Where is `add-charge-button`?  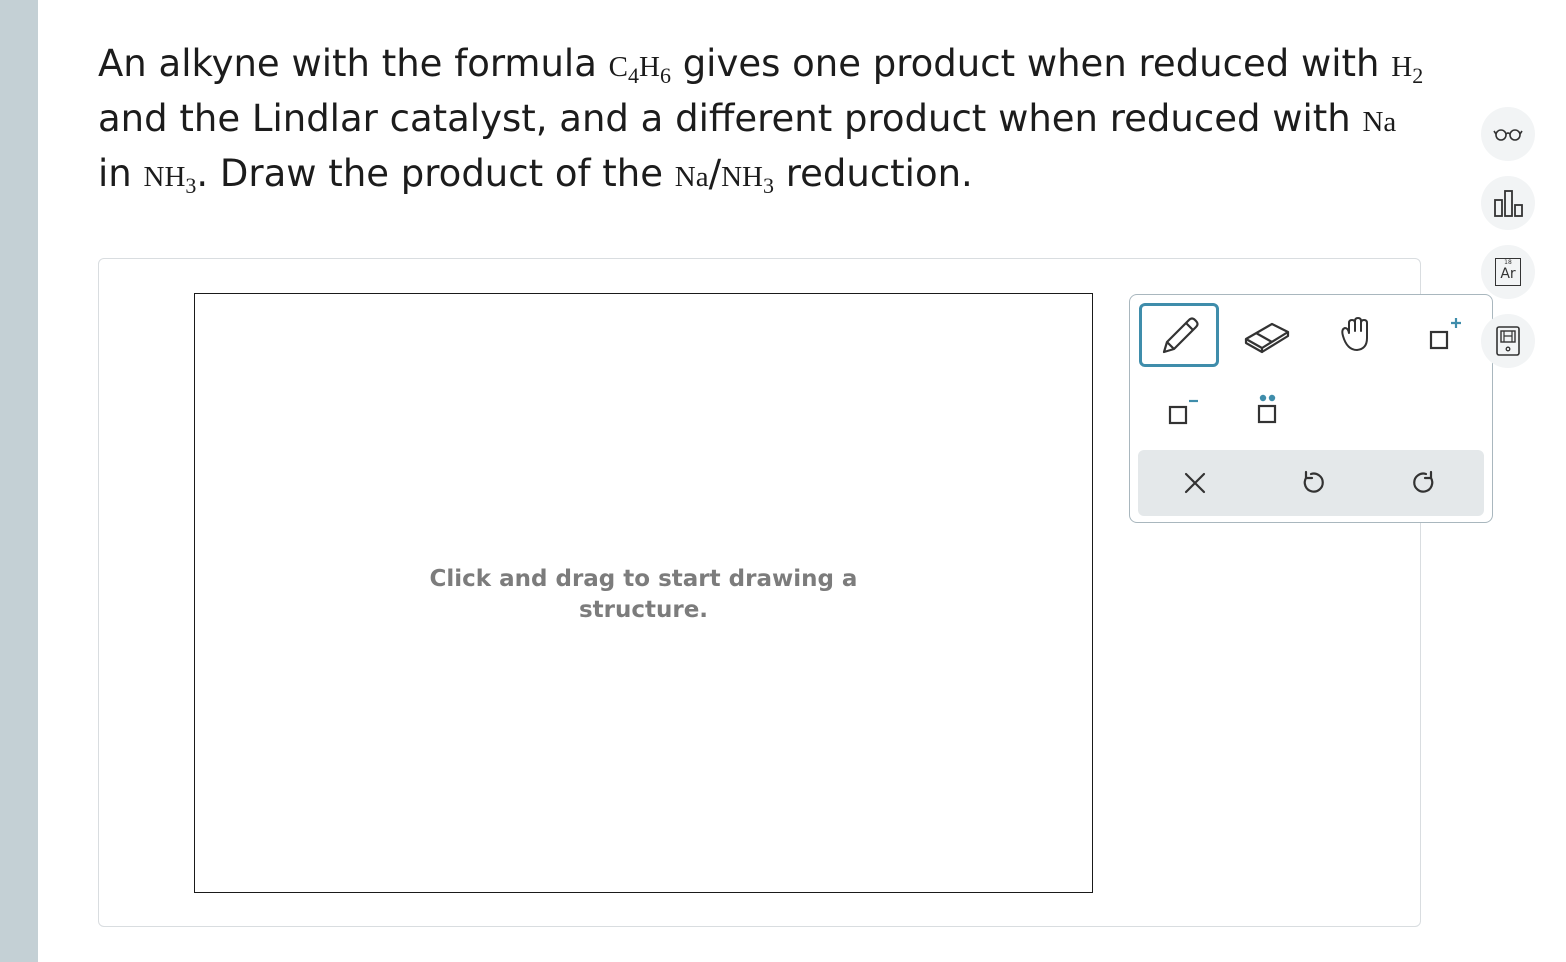 add-charge-button is located at coordinates (1444, 335).